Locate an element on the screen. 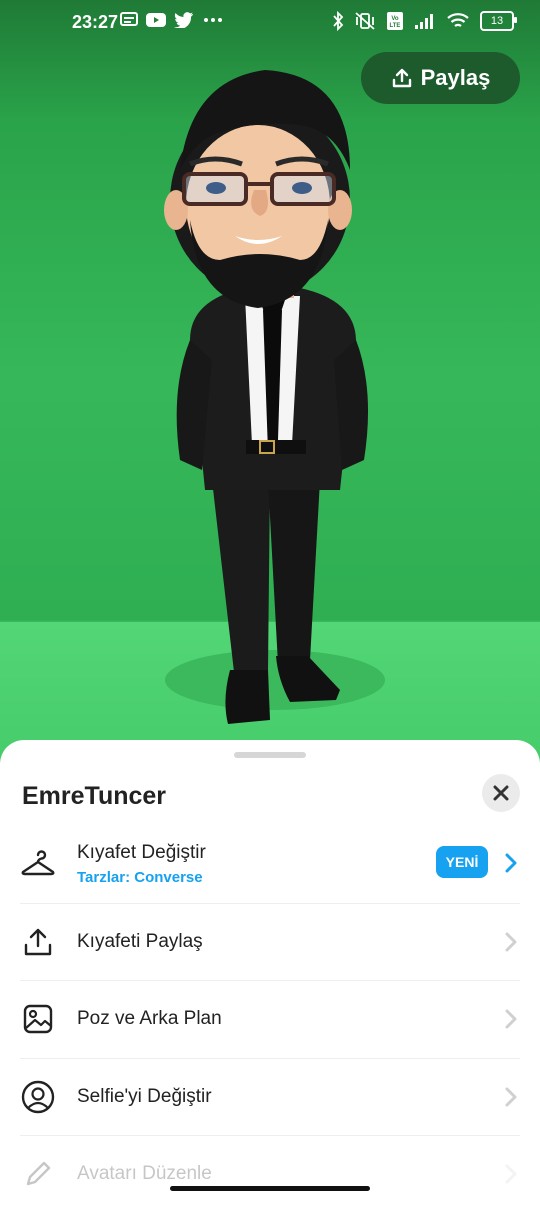  status-time: 23:27 is located at coordinates (95, 22).